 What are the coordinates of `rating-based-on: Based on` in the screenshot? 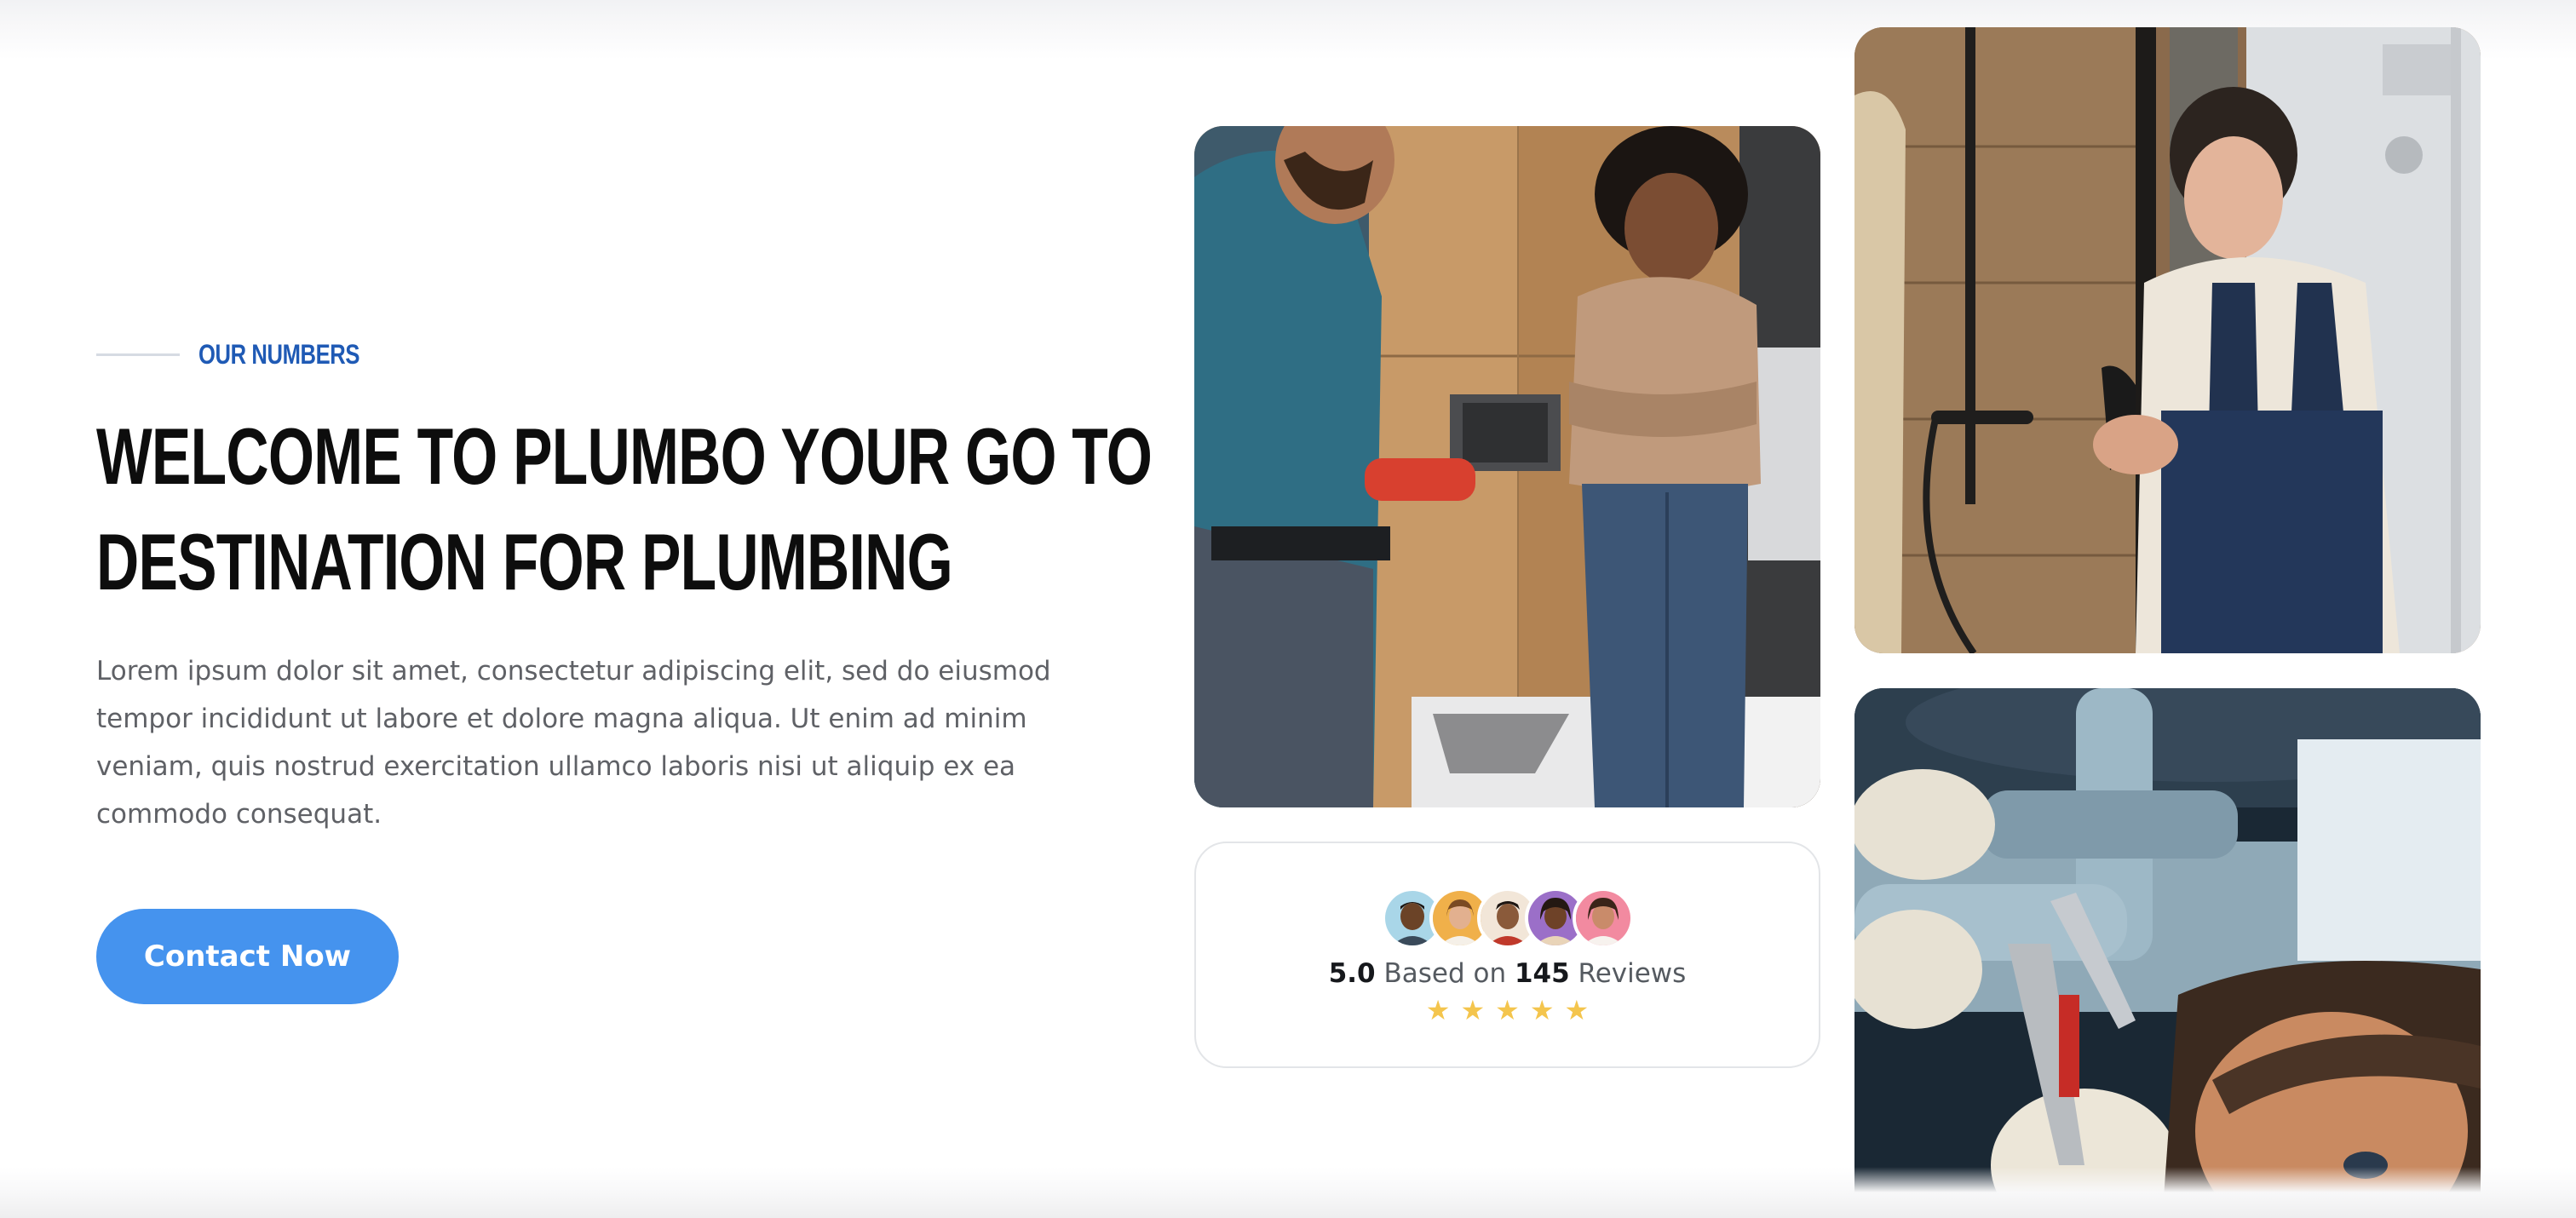 It's located at (1445, 973).